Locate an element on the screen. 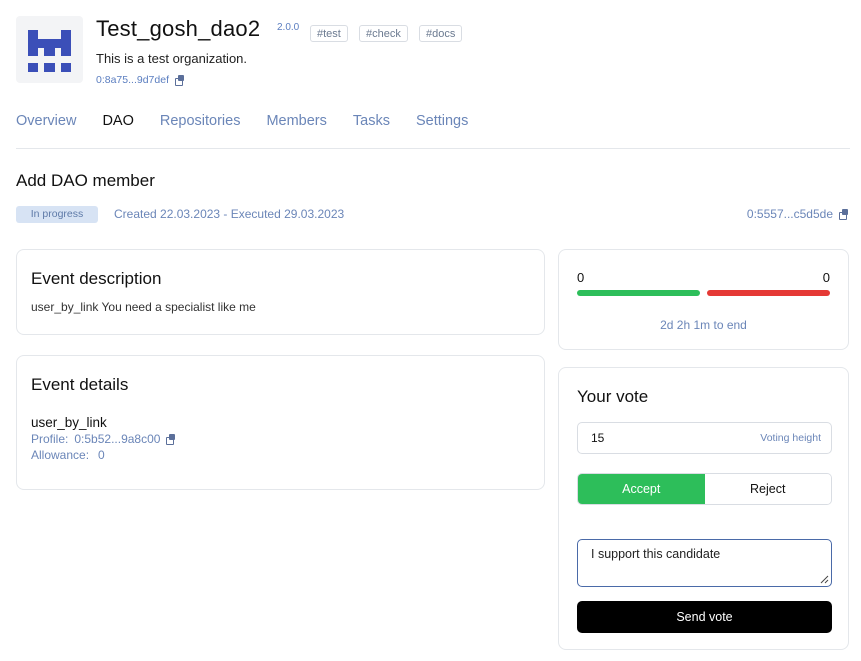 The image size is (861, 661). yes-bar is located at coordinates (638, 293).